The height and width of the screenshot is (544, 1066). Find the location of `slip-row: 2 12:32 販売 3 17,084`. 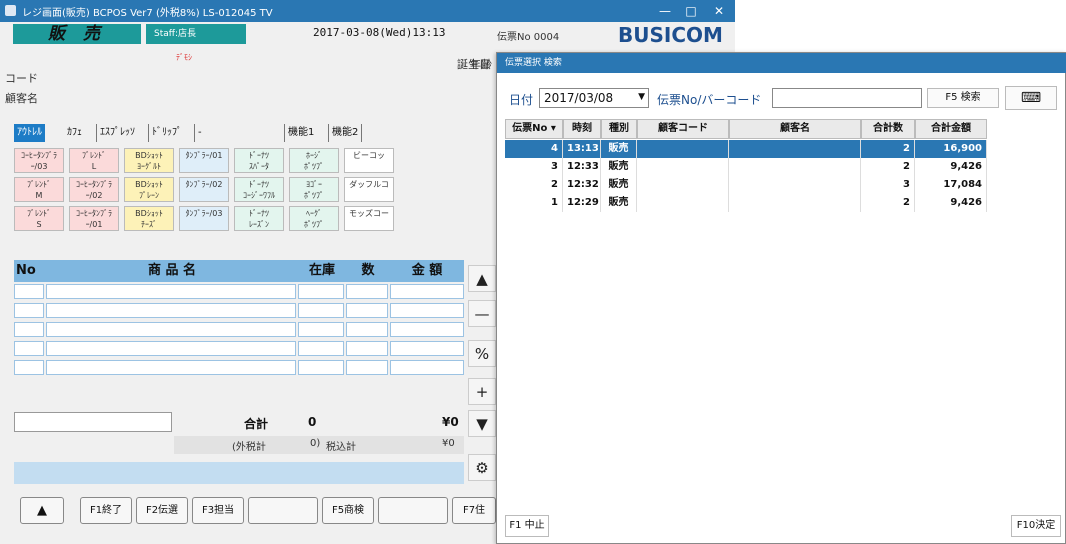

slip-row: 2 12:32 販売 3 17,084 is located at coordinates (773, 185).